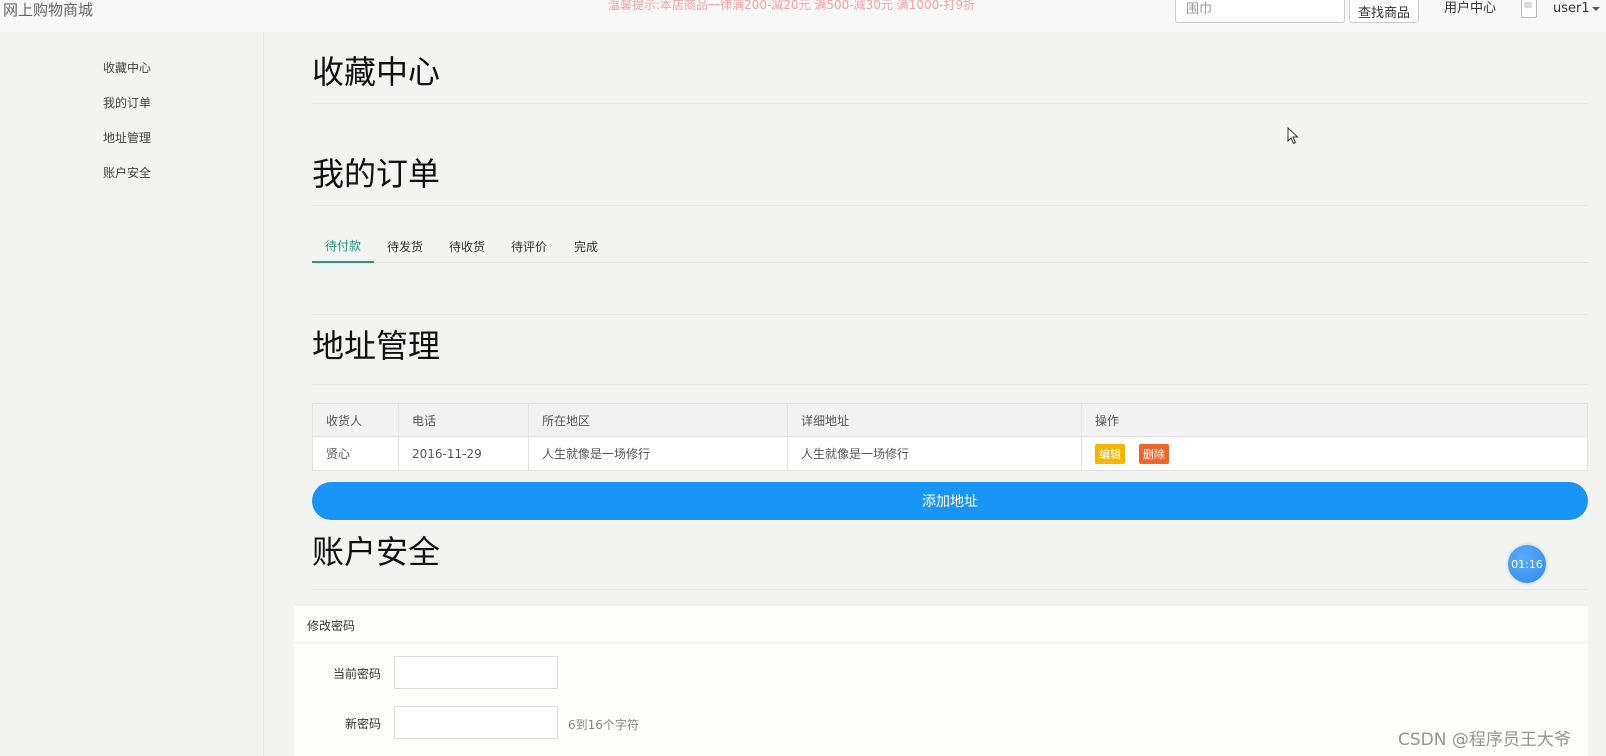 The width and height of the screenshot is (1606, 756). What do you see at coordinates (950, 501) in the screenshot?
I see `add-address-button: 添加地址` at bounding box center [950, 501].